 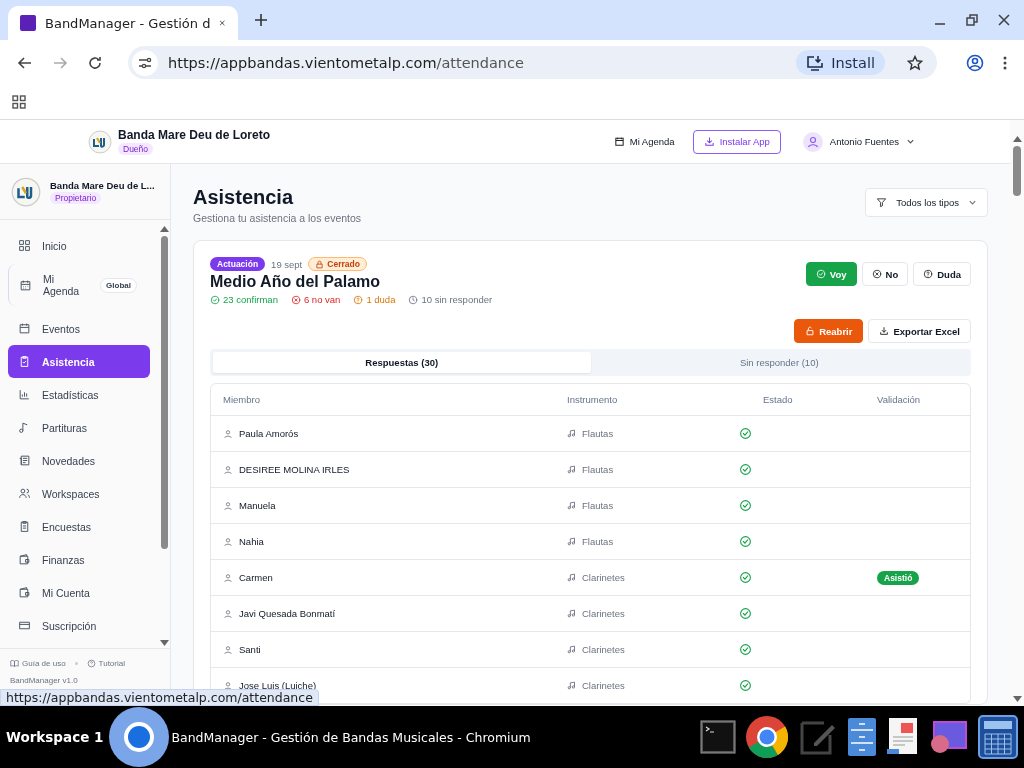 I want to click on address-bar: https://appbandas.vientometalp.com/attendance Install, so click(x=532, y=62).